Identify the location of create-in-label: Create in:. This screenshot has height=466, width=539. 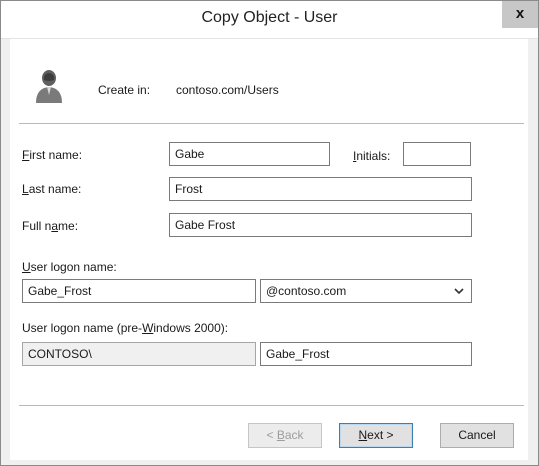
(124, 90).